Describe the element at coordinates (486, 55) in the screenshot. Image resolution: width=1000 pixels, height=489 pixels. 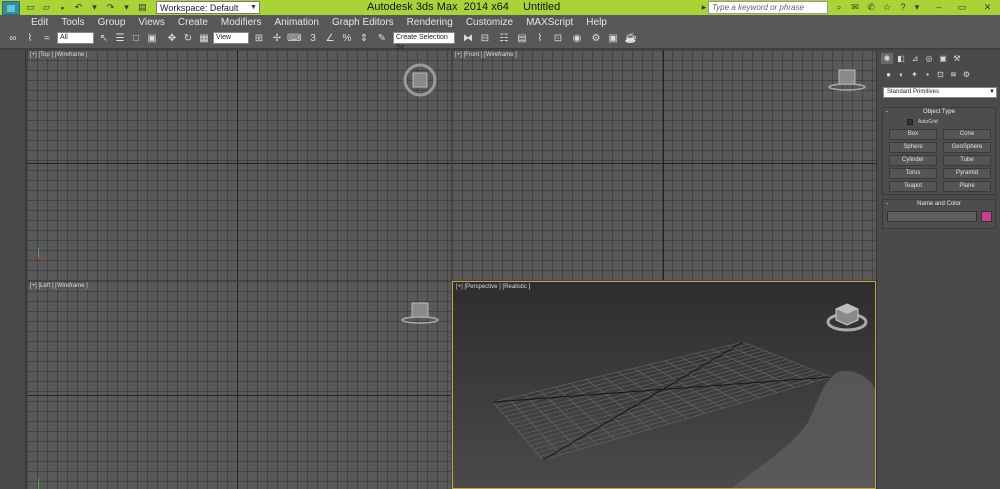
I see `viewport-front-label: [+] [Front ] [Wireframe ]` at that location.